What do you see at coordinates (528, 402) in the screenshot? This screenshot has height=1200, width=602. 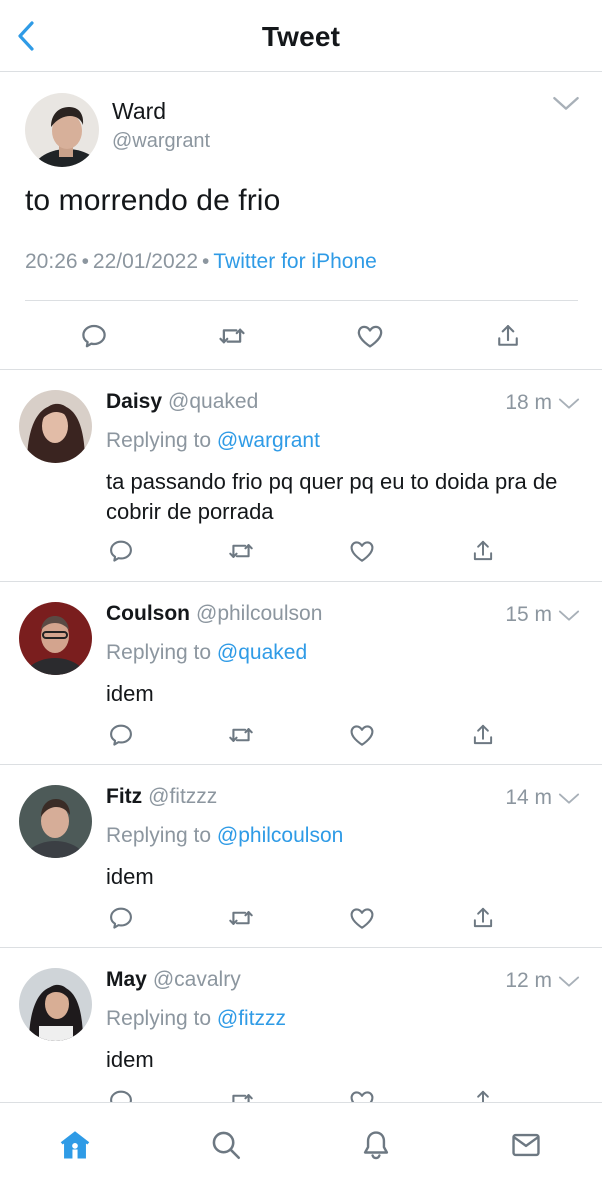 I see `reply-time: 18 m` at bounding box center [528, 402].